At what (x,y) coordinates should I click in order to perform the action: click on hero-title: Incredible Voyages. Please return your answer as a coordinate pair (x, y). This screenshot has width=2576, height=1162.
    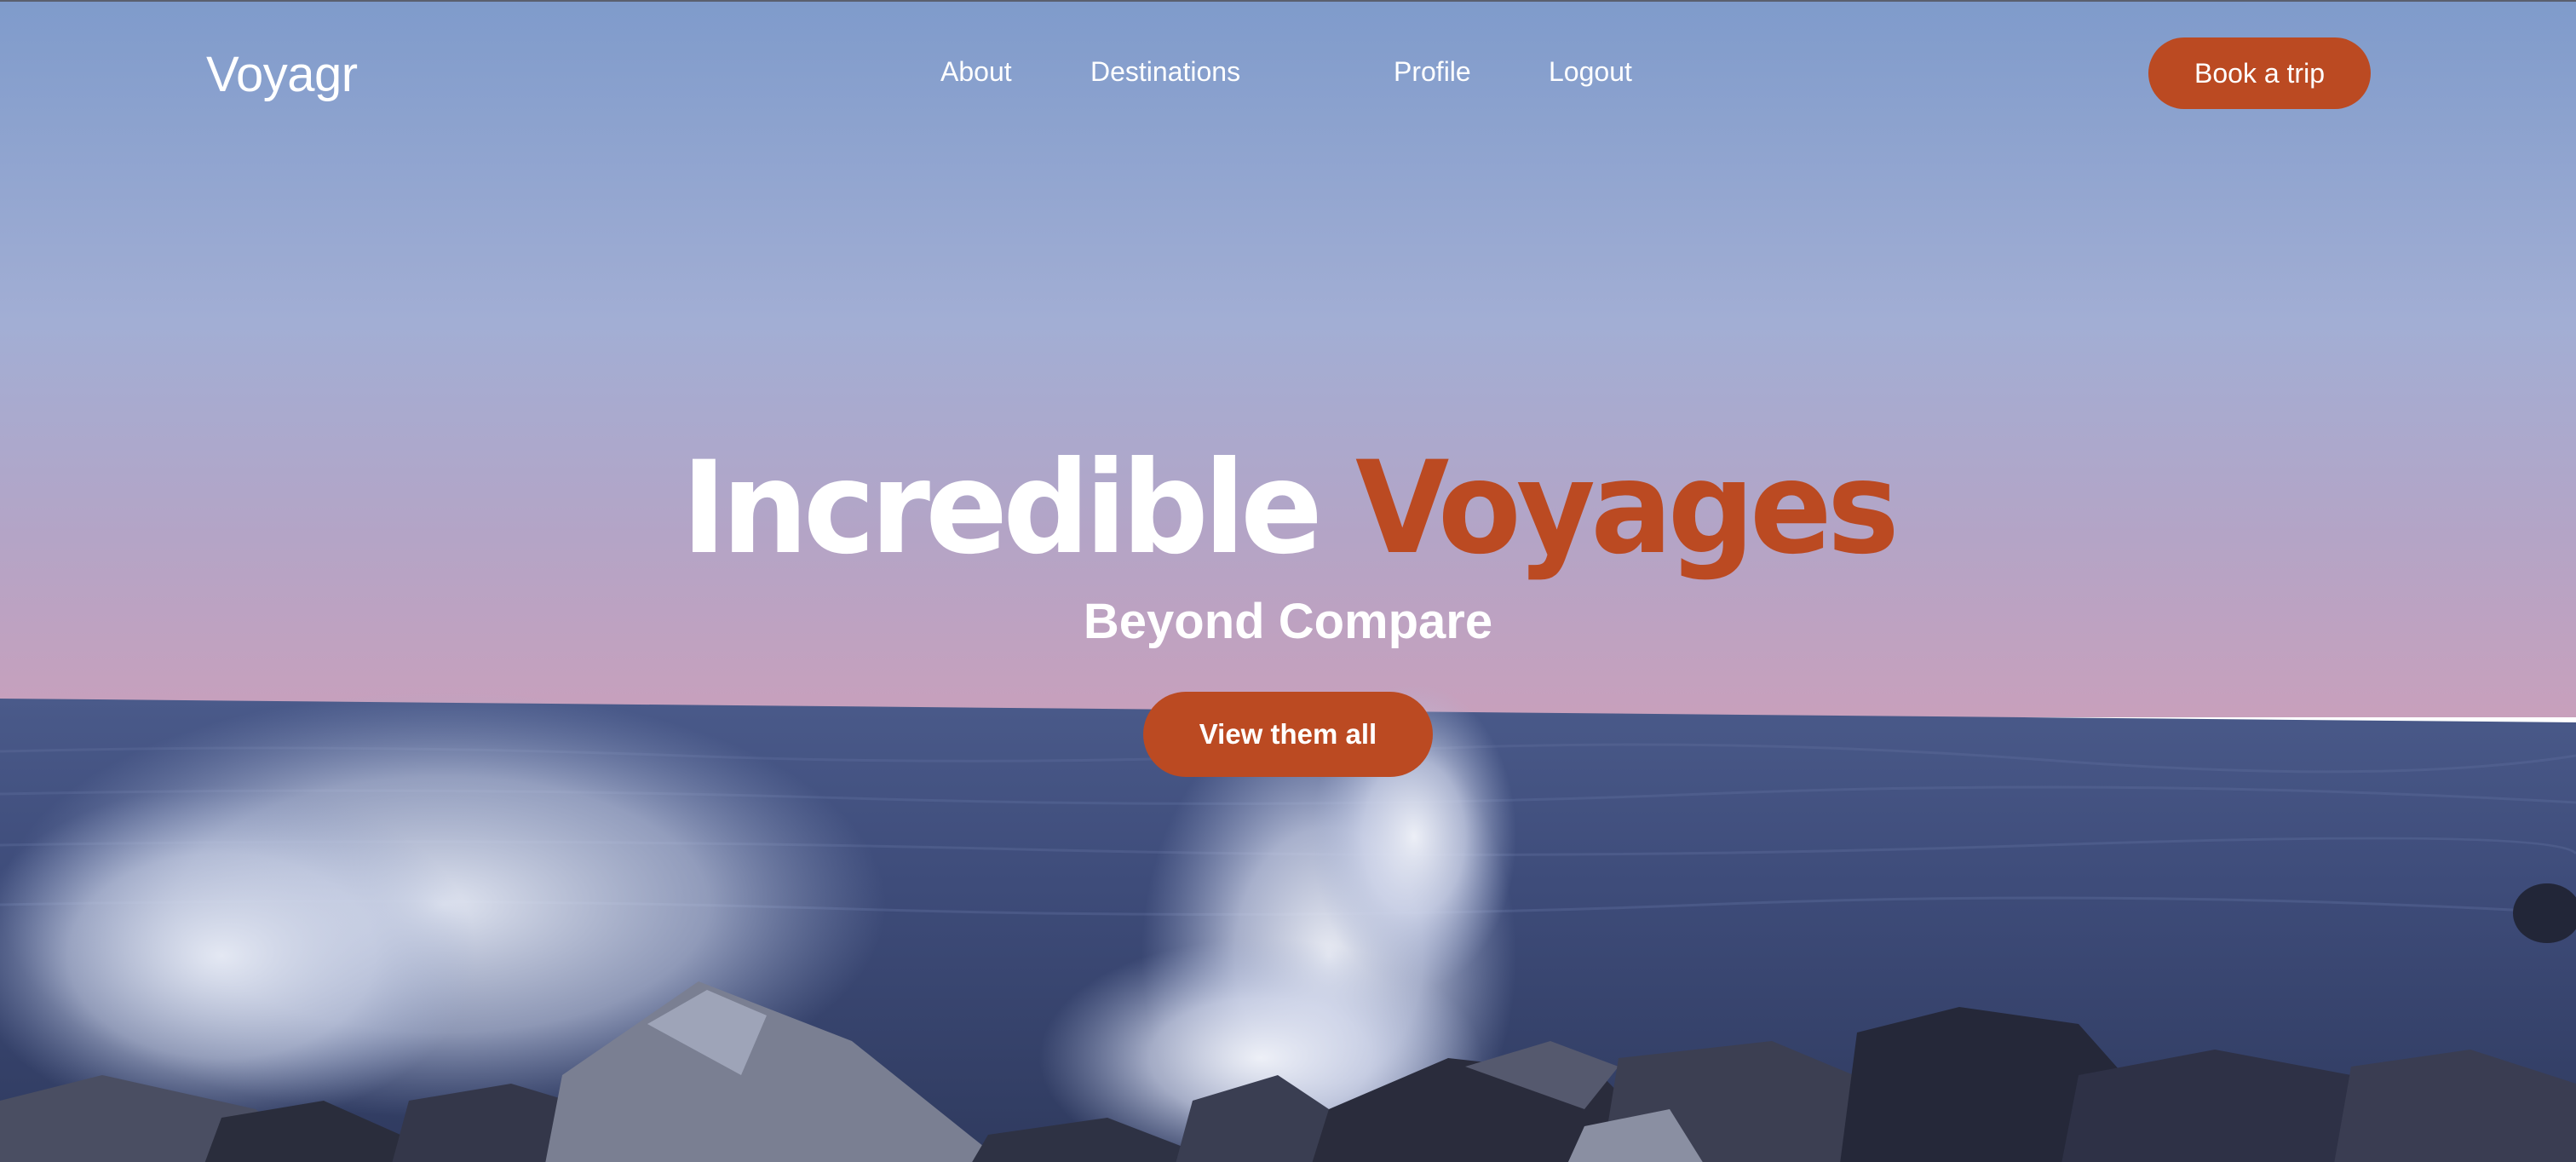
    Looking at the image, I should click on (1288, 508).